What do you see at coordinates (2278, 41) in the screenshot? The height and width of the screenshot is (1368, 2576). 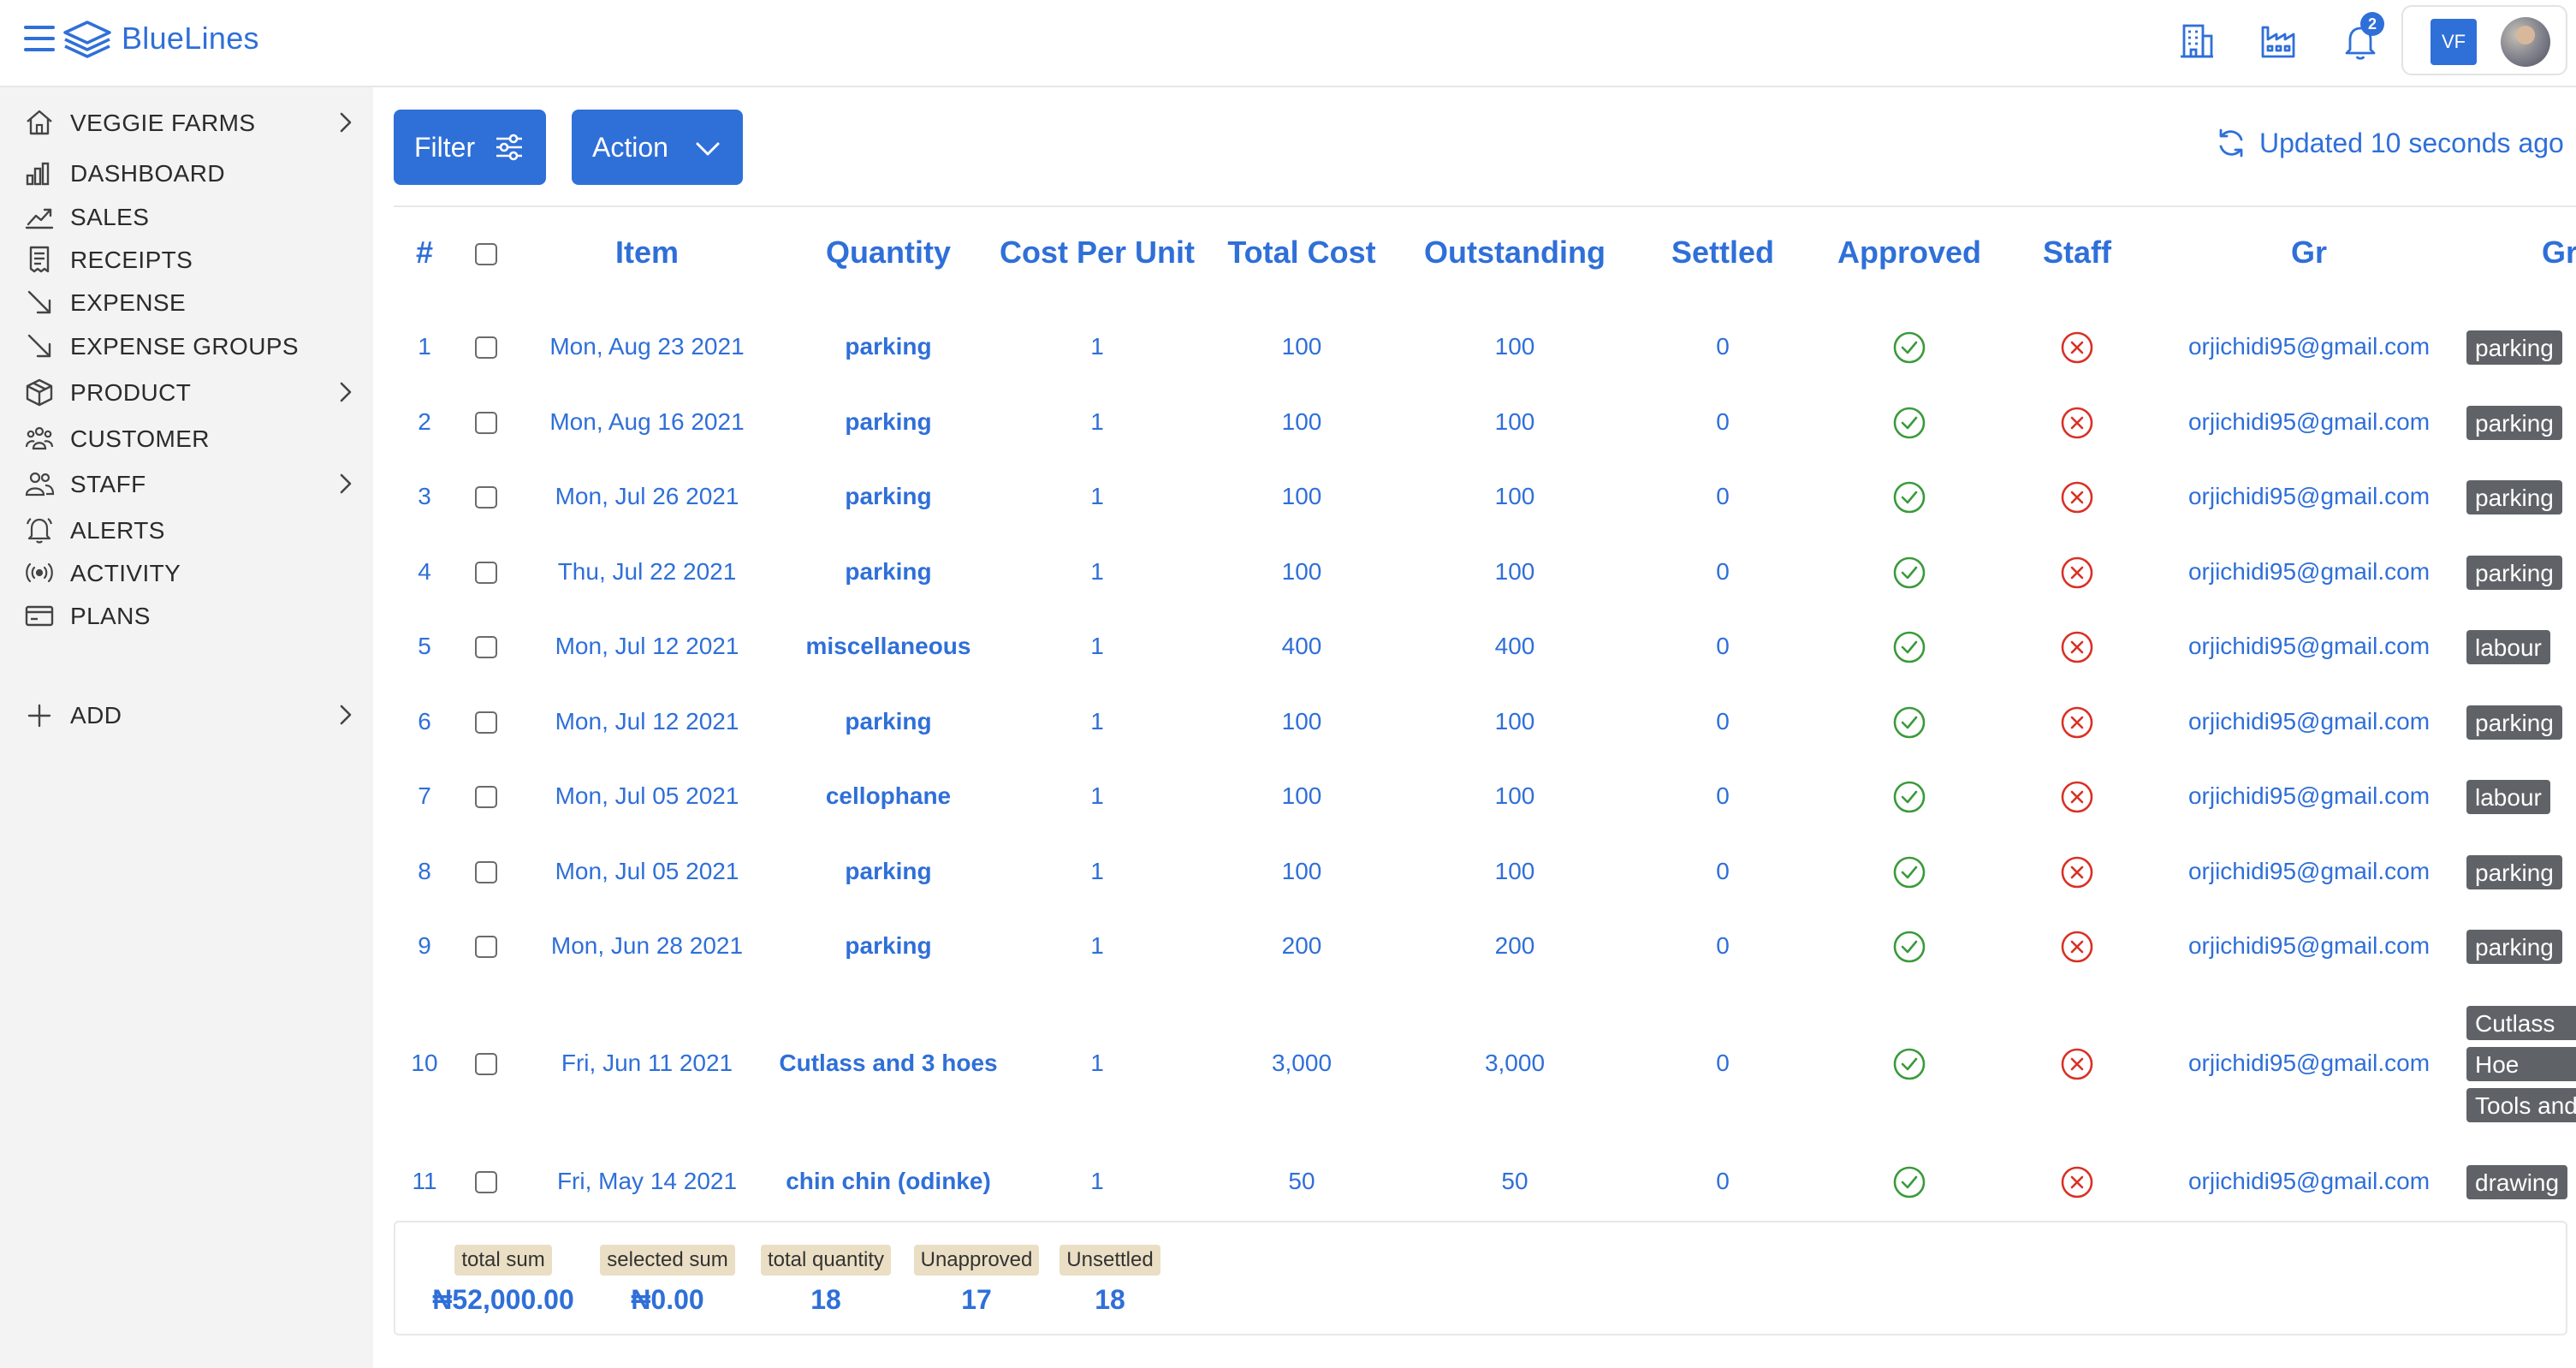 I see `factory-icon` at bounding box center [2278, 41].